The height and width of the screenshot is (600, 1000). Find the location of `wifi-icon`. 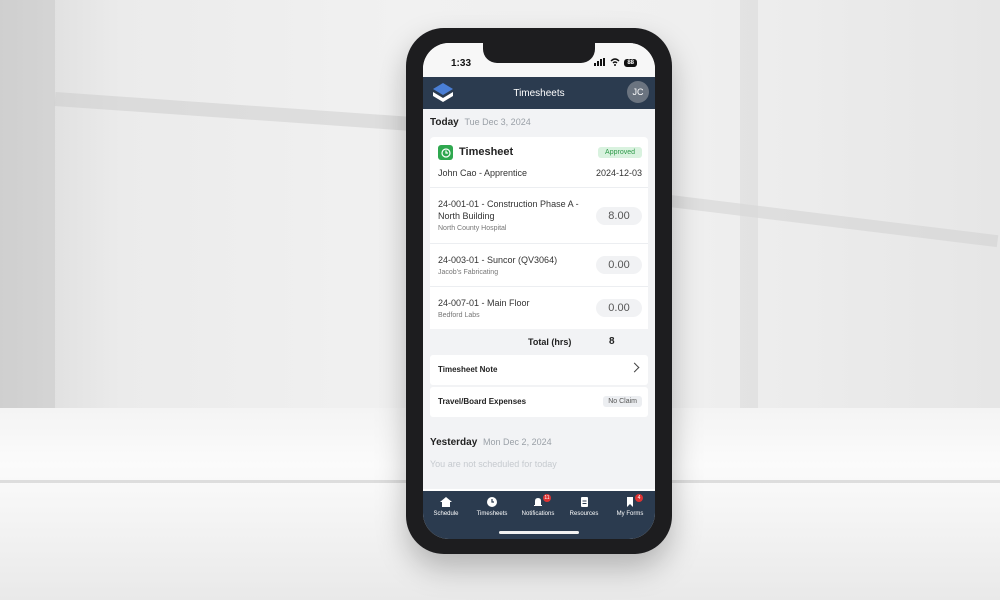

wifi-icon is located at coordinates (615, 63).